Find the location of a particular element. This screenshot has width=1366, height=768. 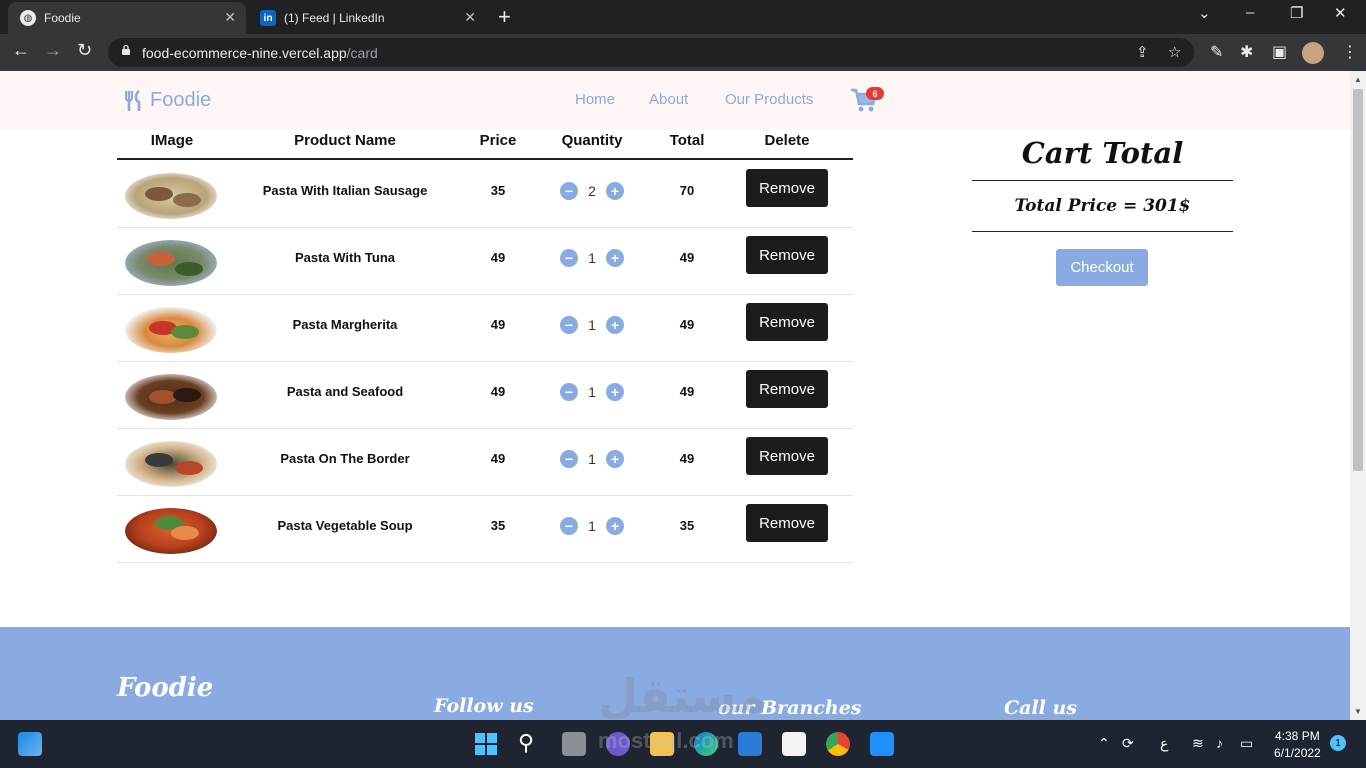

system-clock: 4:38 PM 6/1/2022 is located at coordinates (1297, 745).